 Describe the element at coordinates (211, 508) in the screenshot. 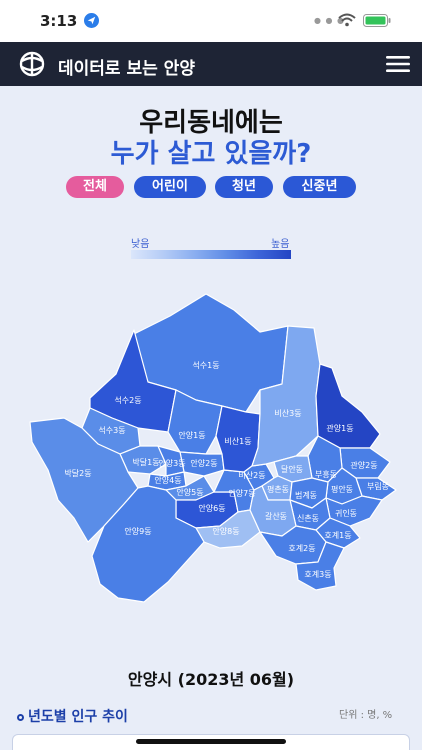

I see `district-label-10: 안양6동` at that location.